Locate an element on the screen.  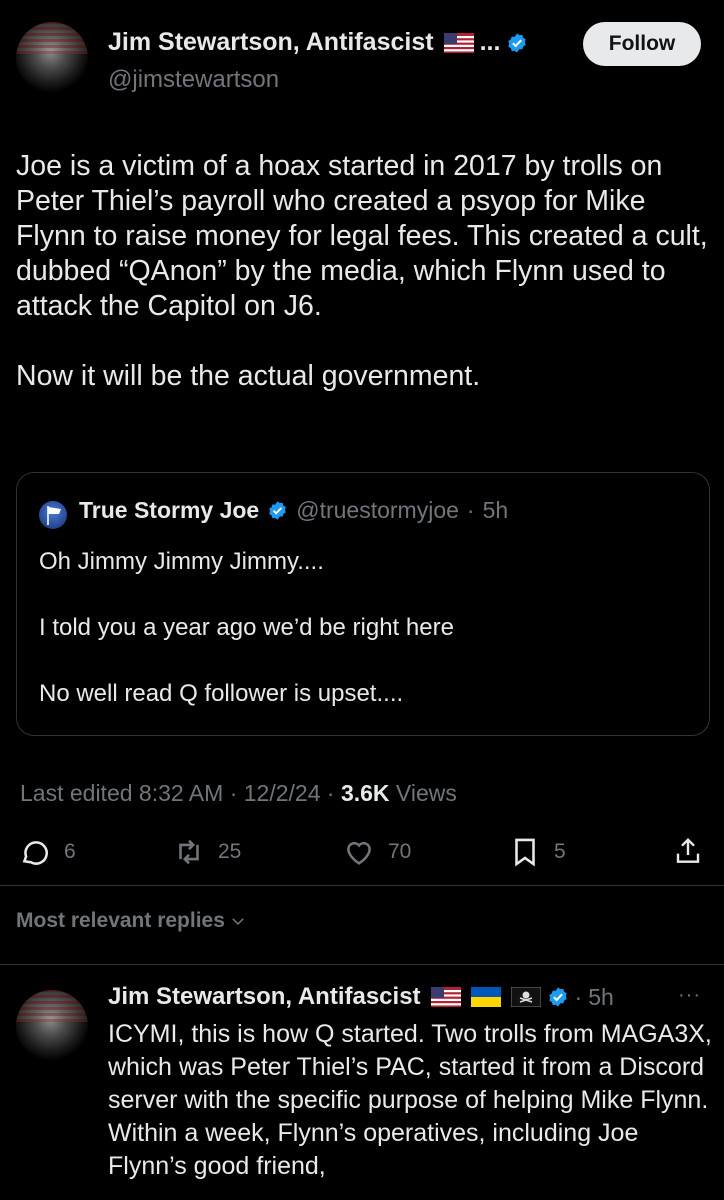
author-handle: @jimstewartson is located at coordinates (193, 80).